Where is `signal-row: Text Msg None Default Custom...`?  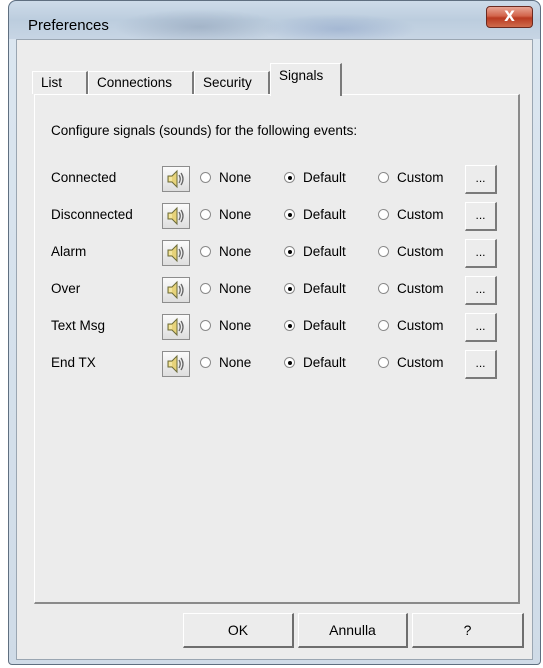
signal-row: Text Msg None Default Custom... is located at coordinates (275, 327).